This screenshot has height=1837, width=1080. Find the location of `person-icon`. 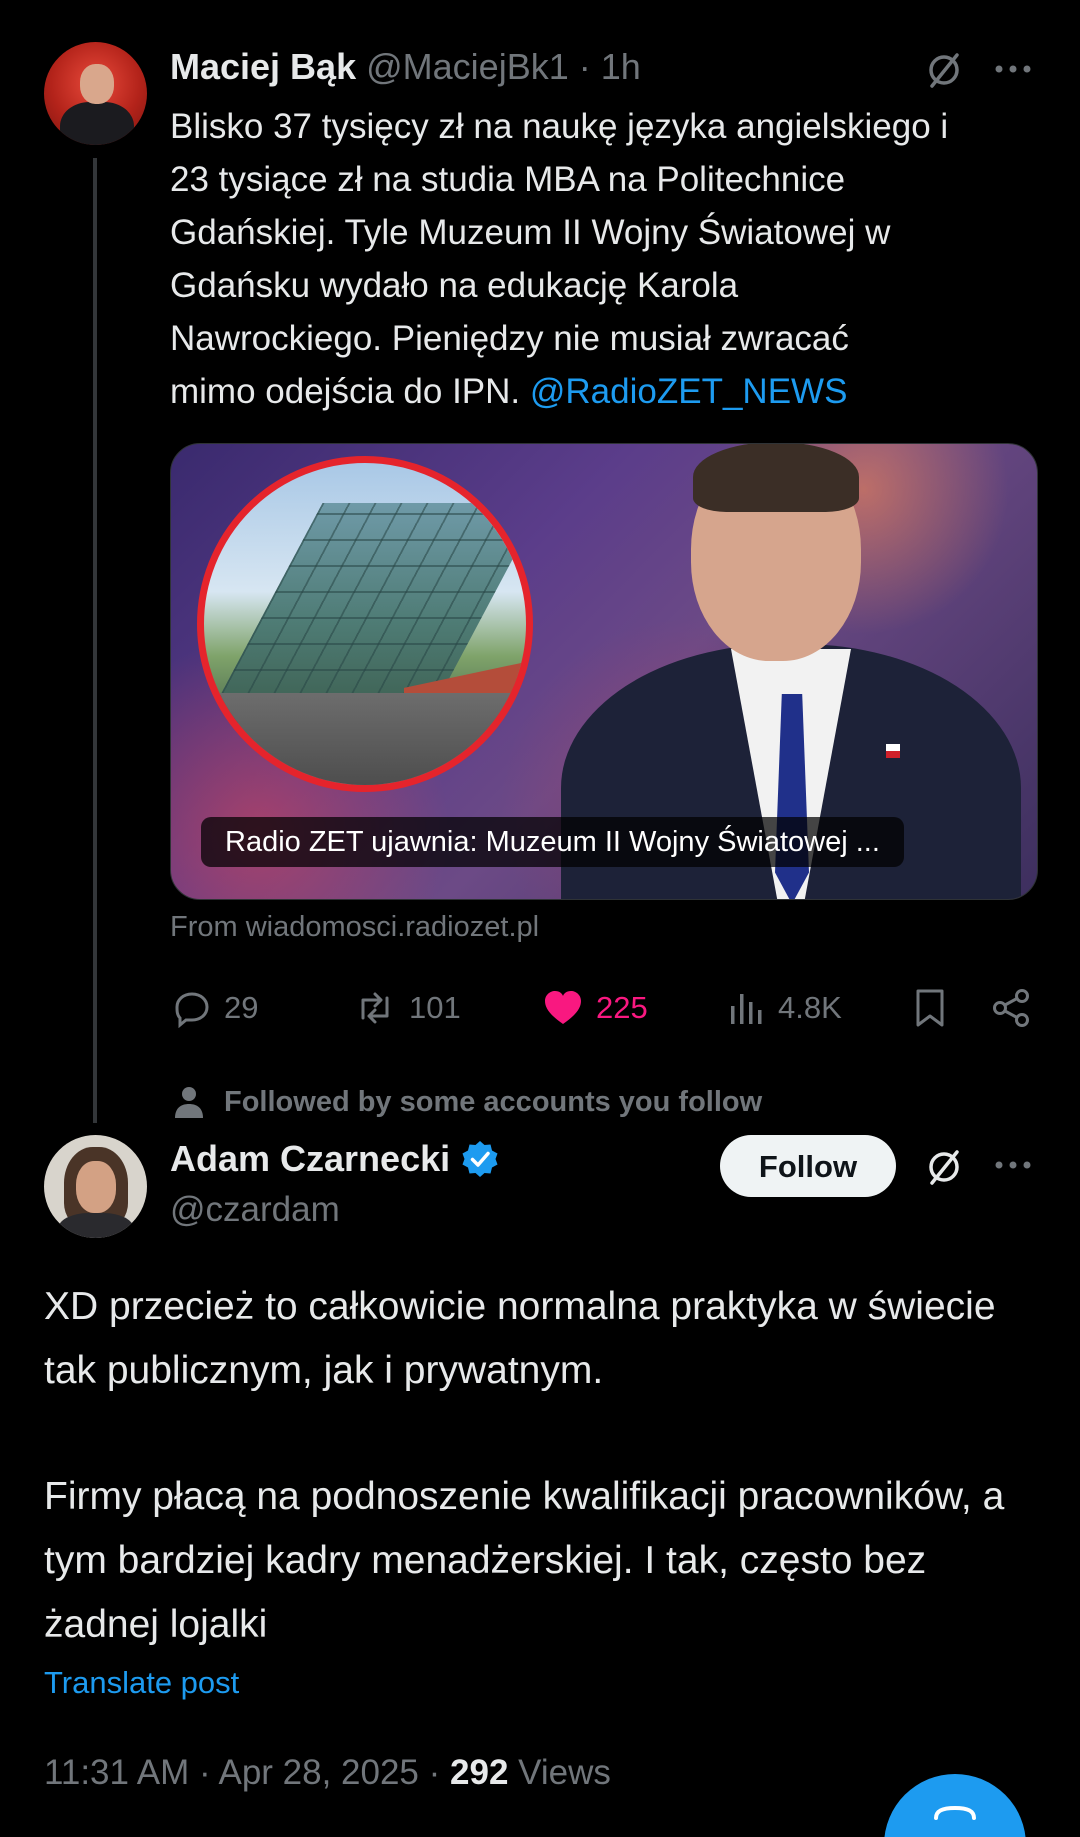

person-icon is located at coordinates (189, 1102).